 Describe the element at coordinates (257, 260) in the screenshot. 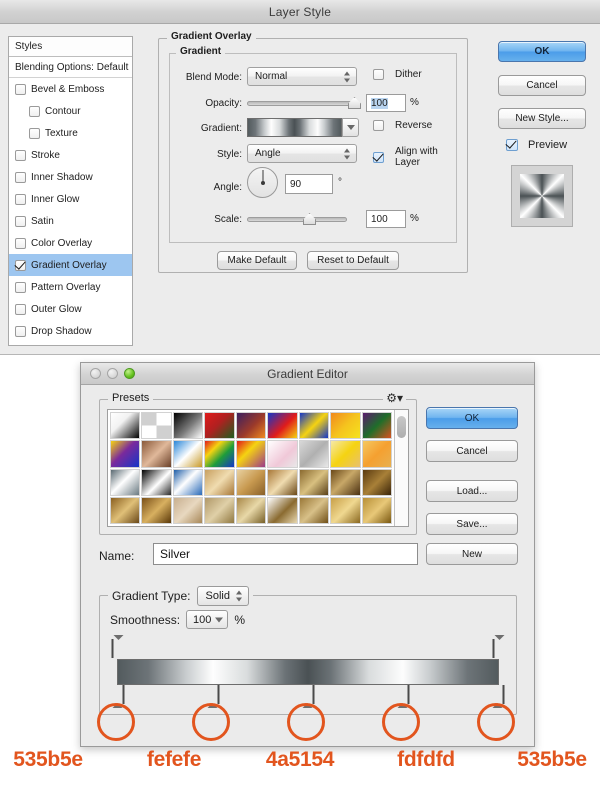

I see `make-default-button: Make Default` at that location.